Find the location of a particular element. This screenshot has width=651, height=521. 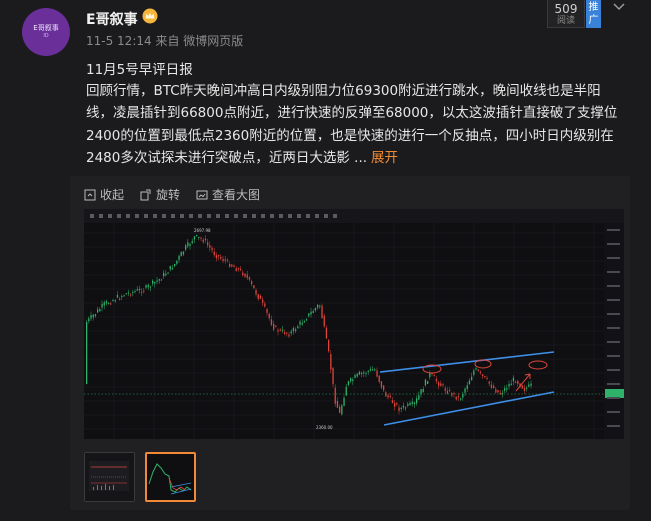

thumbnail-2-image is located at coordinates (170, 477).